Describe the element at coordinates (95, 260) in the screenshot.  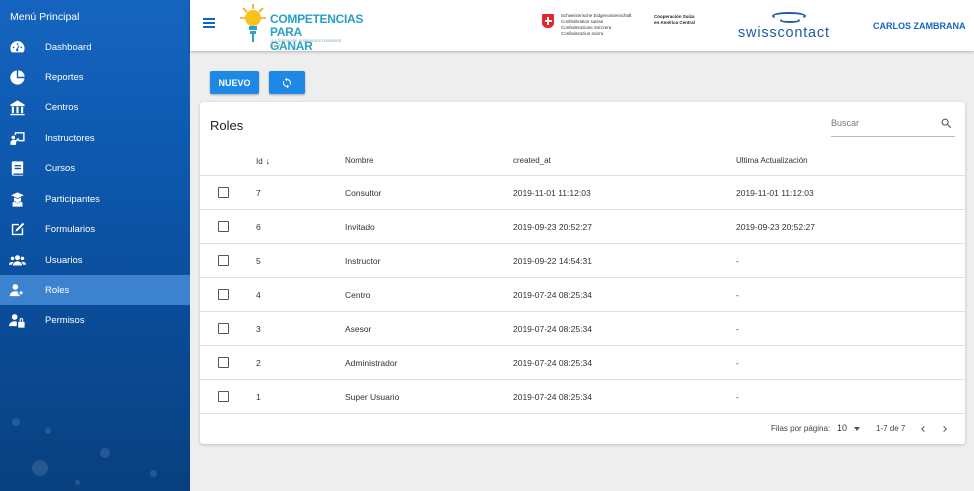
I see `sidebar-item-usuarios: Usuarios` at that location.